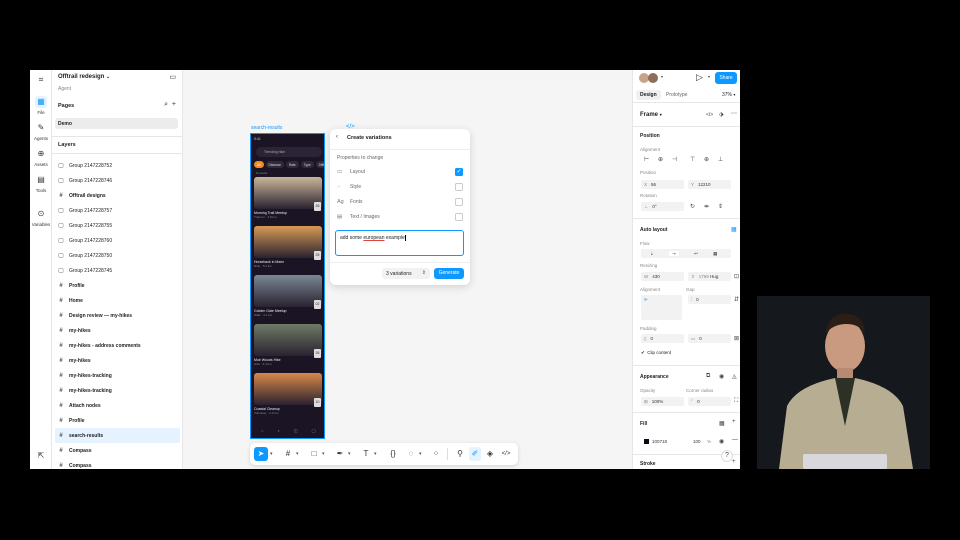 This screenshot has width=960, height=540. What do you see at coordinates (117, 270) in the screenshot?
I see `layer-row: ▢ Group 2147228745` at bounding box center [117, 270].